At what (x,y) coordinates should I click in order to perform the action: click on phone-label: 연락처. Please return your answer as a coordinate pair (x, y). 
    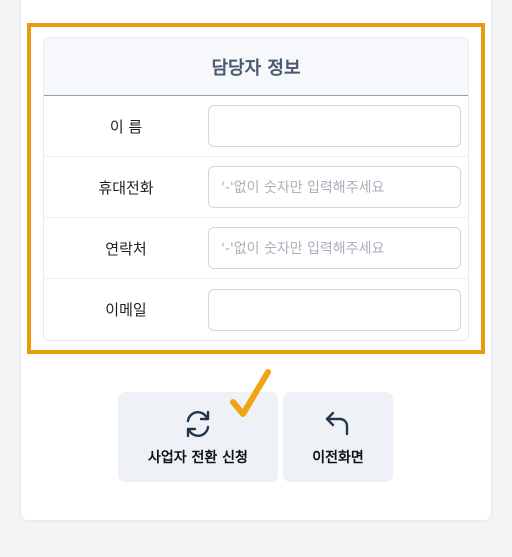
    Looking at the image, I should click on (126, 248).